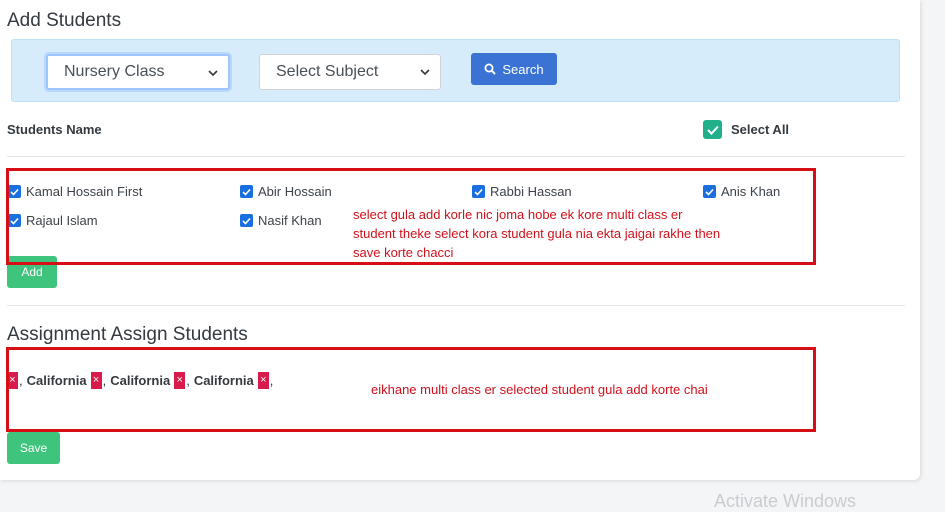  Describe the element at coordinates (127, 334) in the screenshot. I see `assign-section-title: Assignment Assign Students` at that location.